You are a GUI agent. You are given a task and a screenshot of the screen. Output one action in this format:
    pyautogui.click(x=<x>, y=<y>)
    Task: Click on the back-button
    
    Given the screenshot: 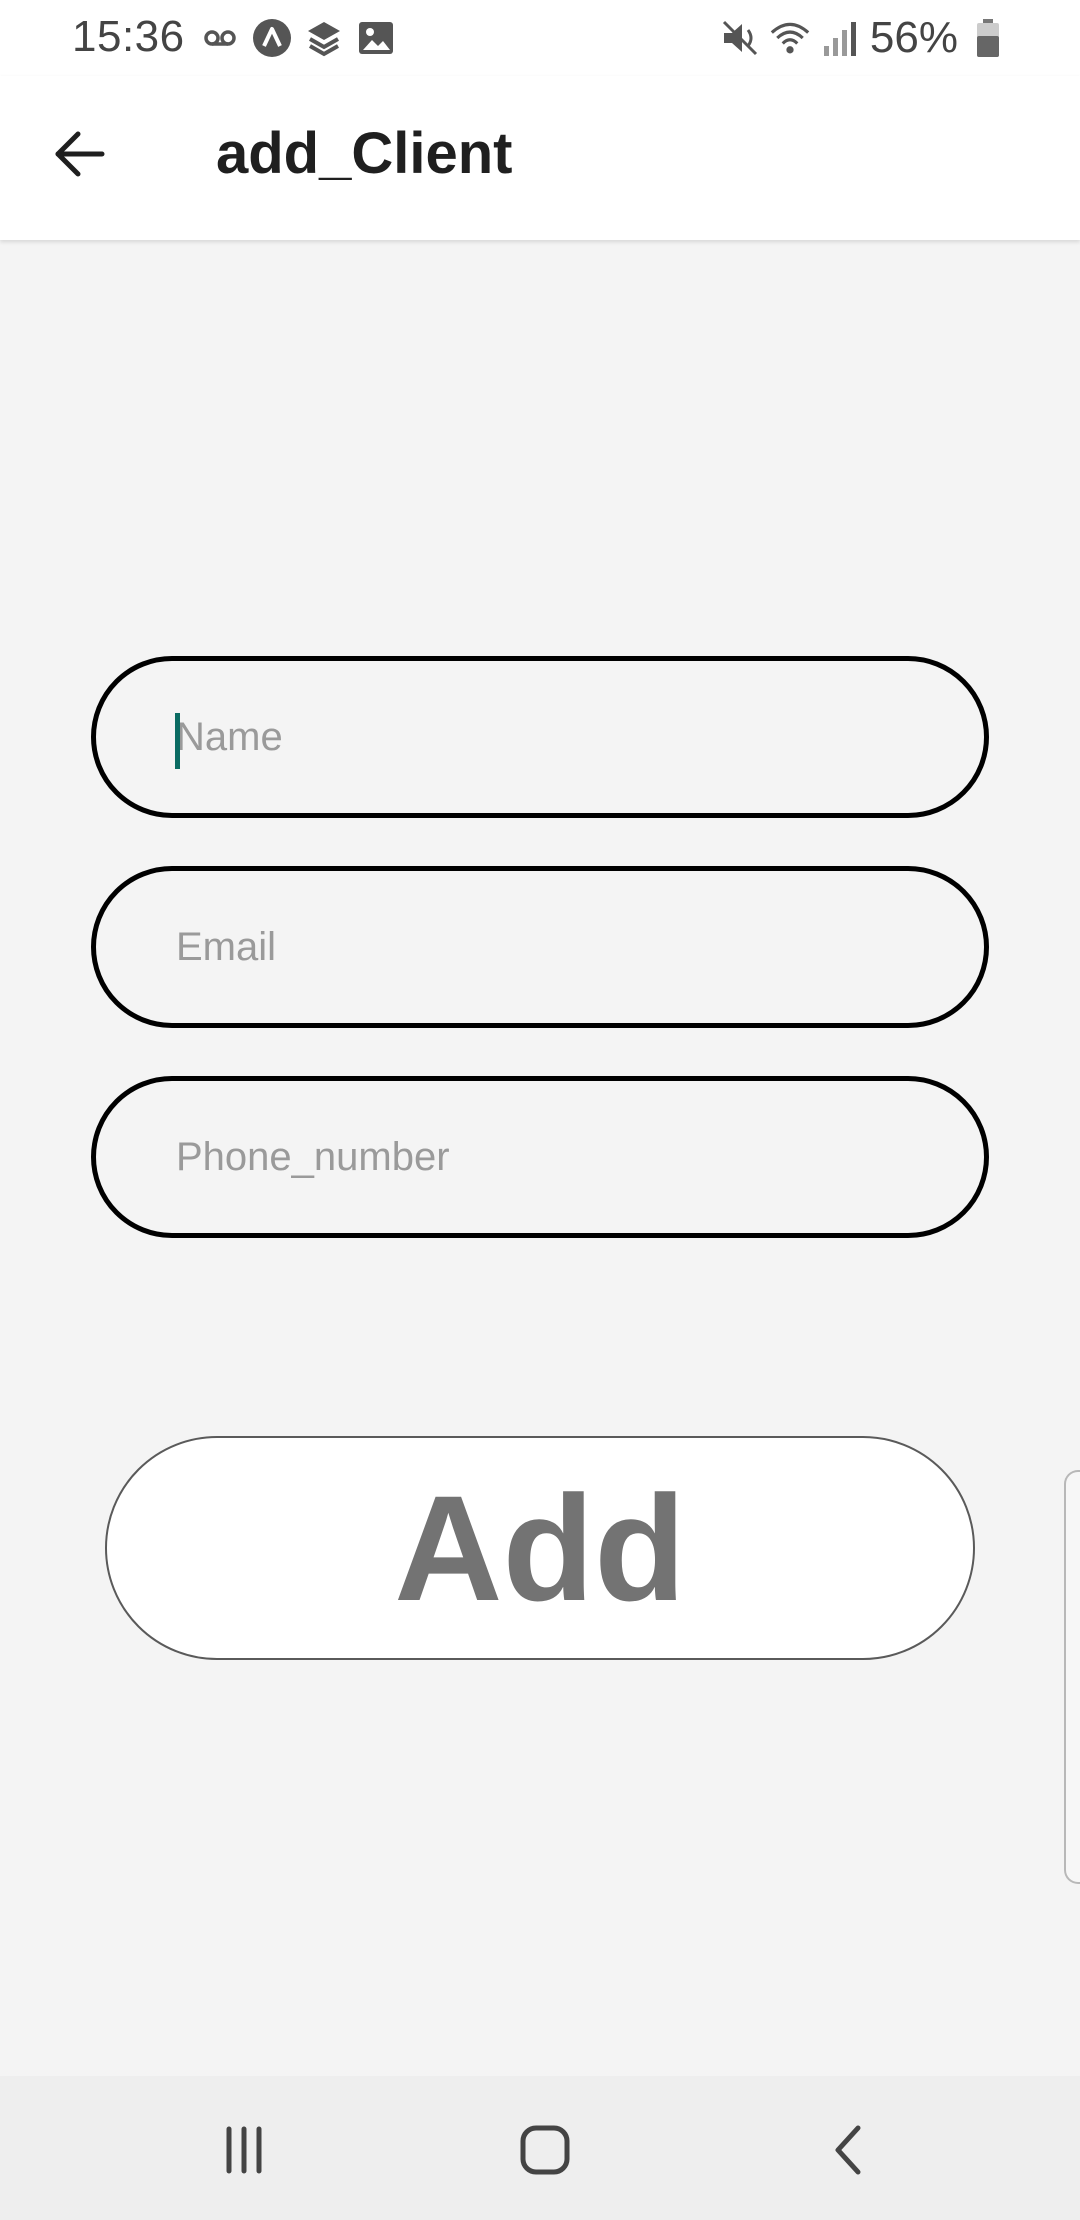 What is the action you would take?
    pyautogui.click(x=80, y=156)
    